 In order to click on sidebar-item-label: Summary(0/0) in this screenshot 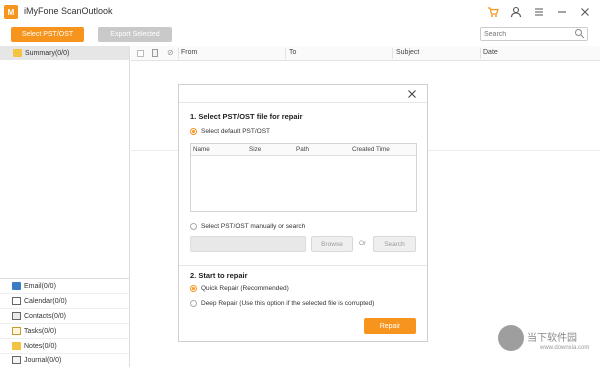, I will do `click(47, 53)`.